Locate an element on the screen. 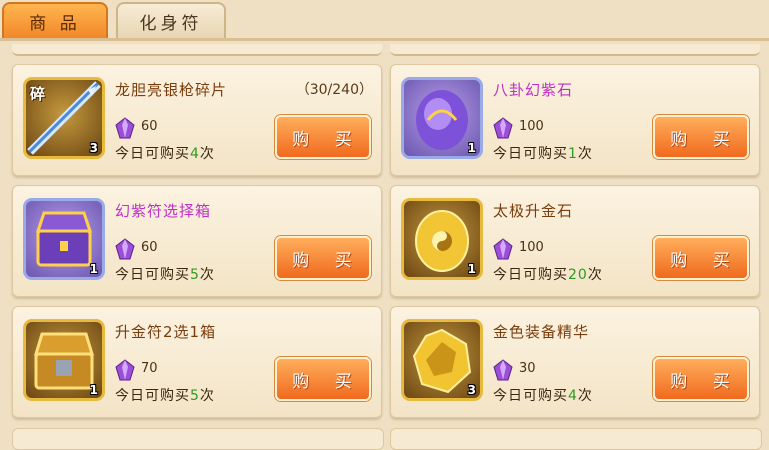  tab-goods: 商 品 is located at coordinates (55, 20).